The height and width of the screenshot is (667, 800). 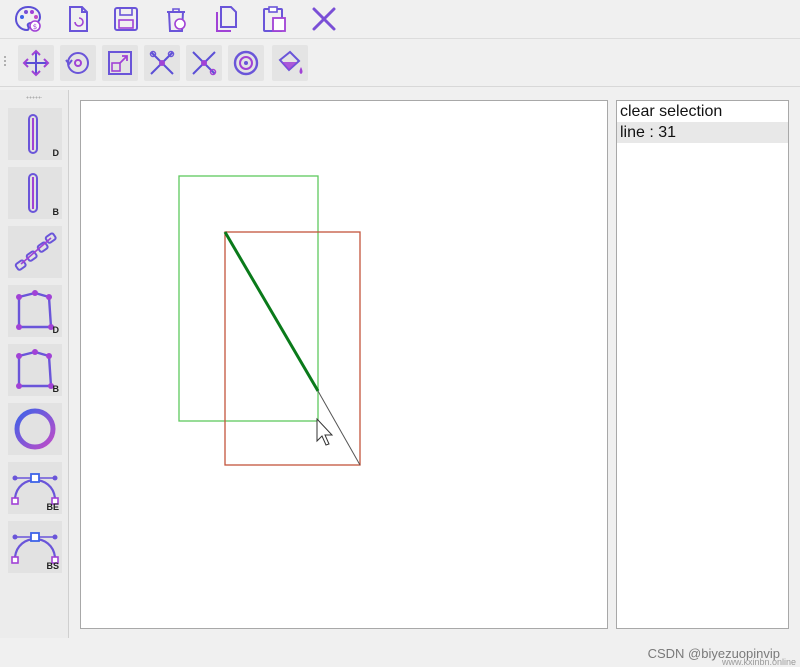 I want to click on clip-window-rect, so click(x=248, y=298).